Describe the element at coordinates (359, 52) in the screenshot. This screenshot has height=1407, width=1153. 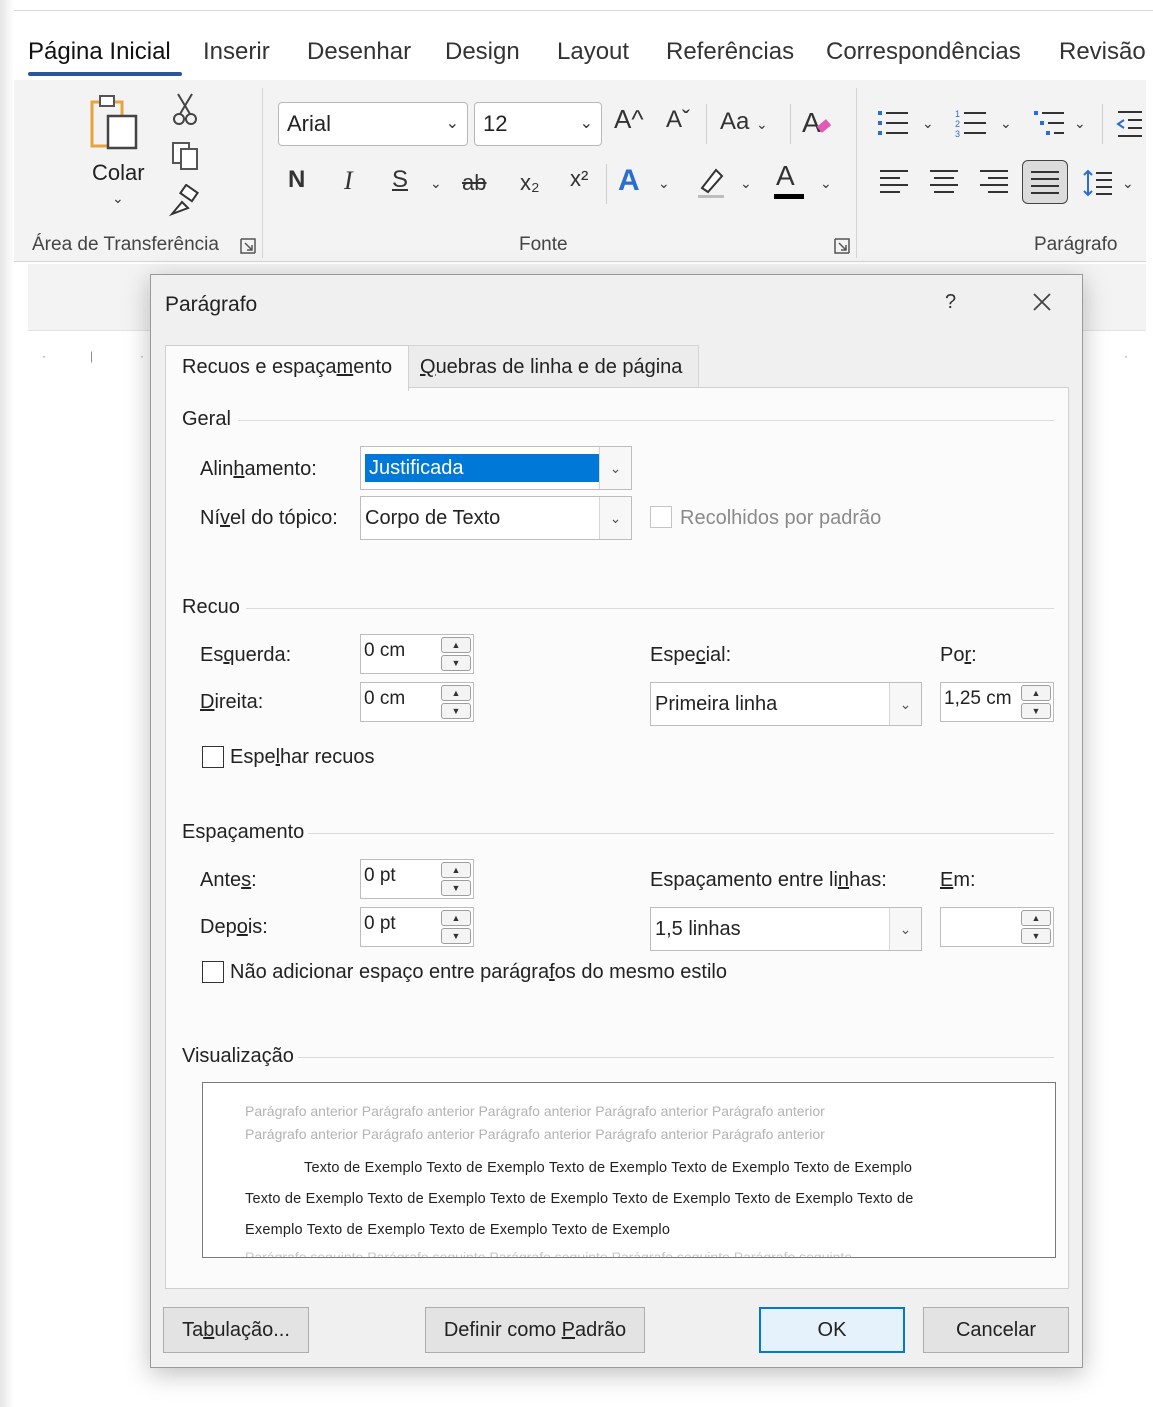
I see `tab-desenhar: Desenhar` at that location.